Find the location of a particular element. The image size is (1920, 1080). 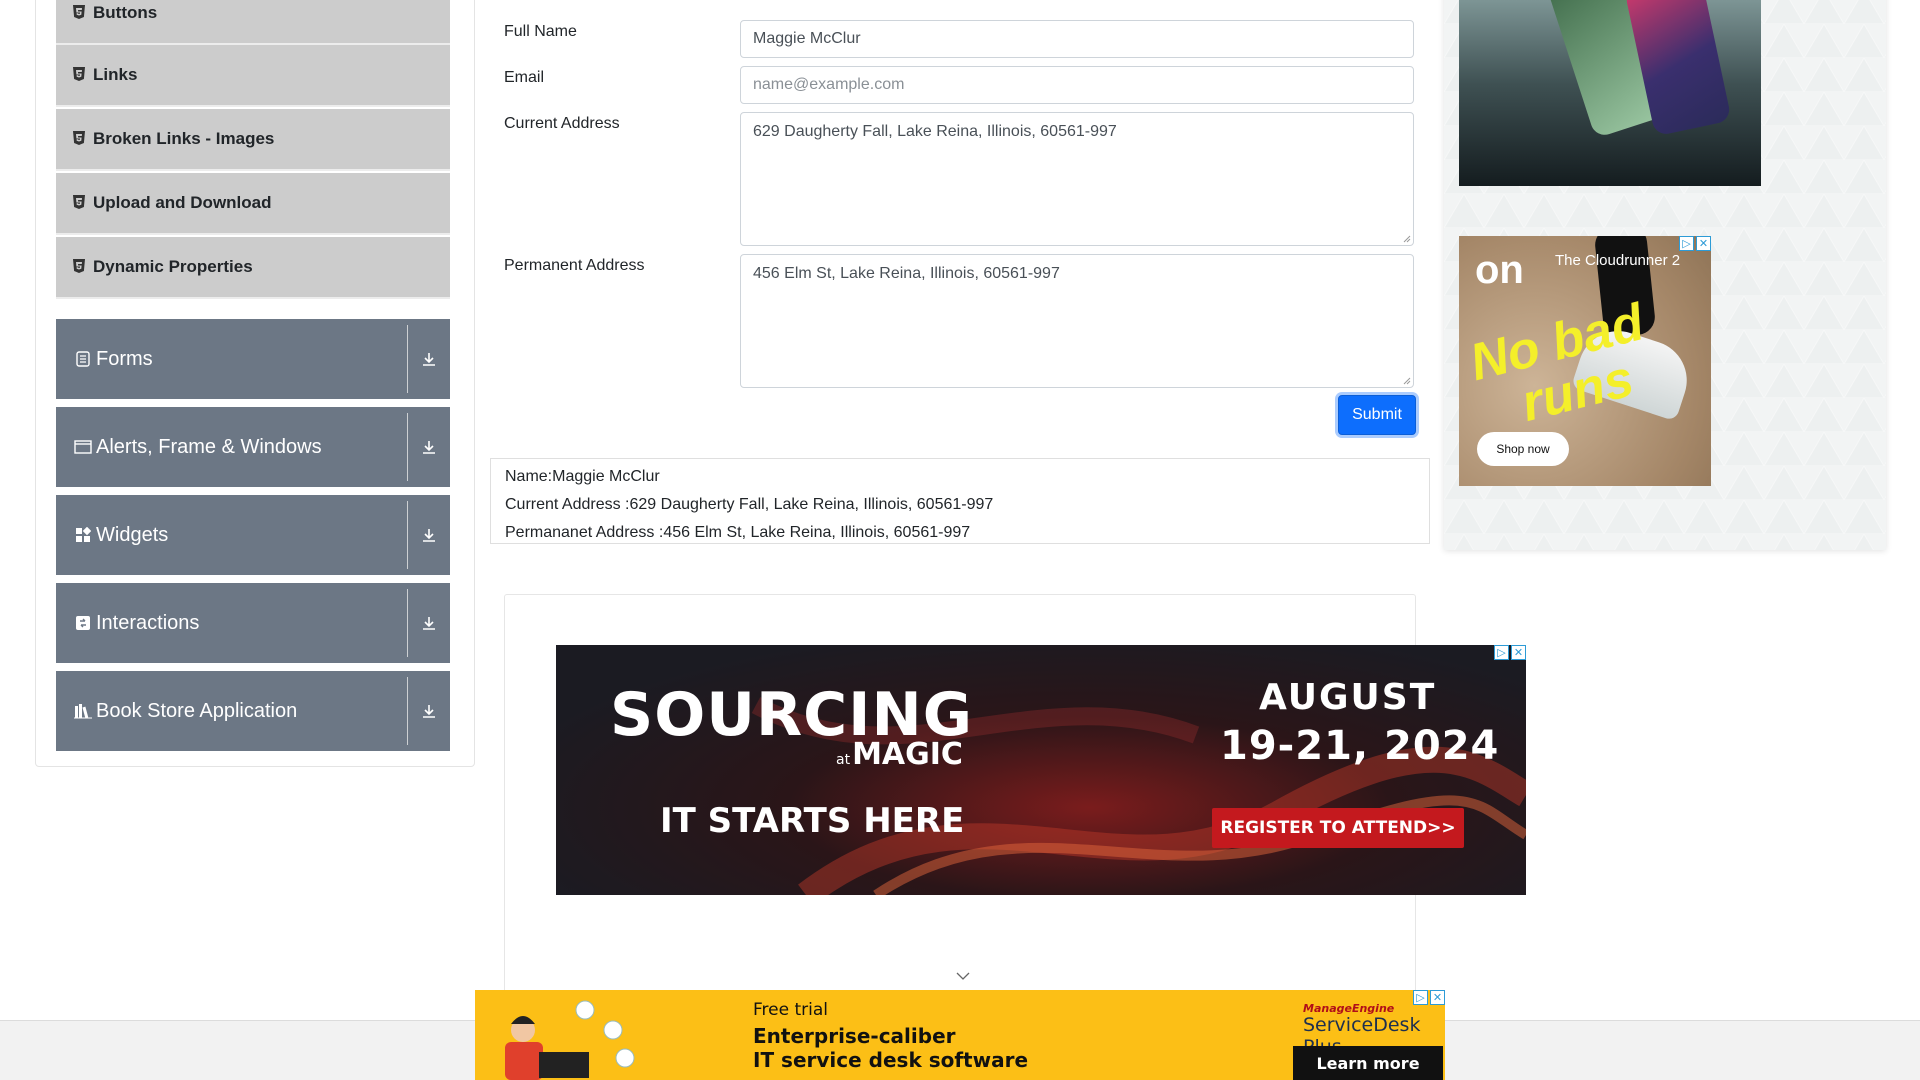

sidebar-item-label: Links is located at coordinates (115, 74).